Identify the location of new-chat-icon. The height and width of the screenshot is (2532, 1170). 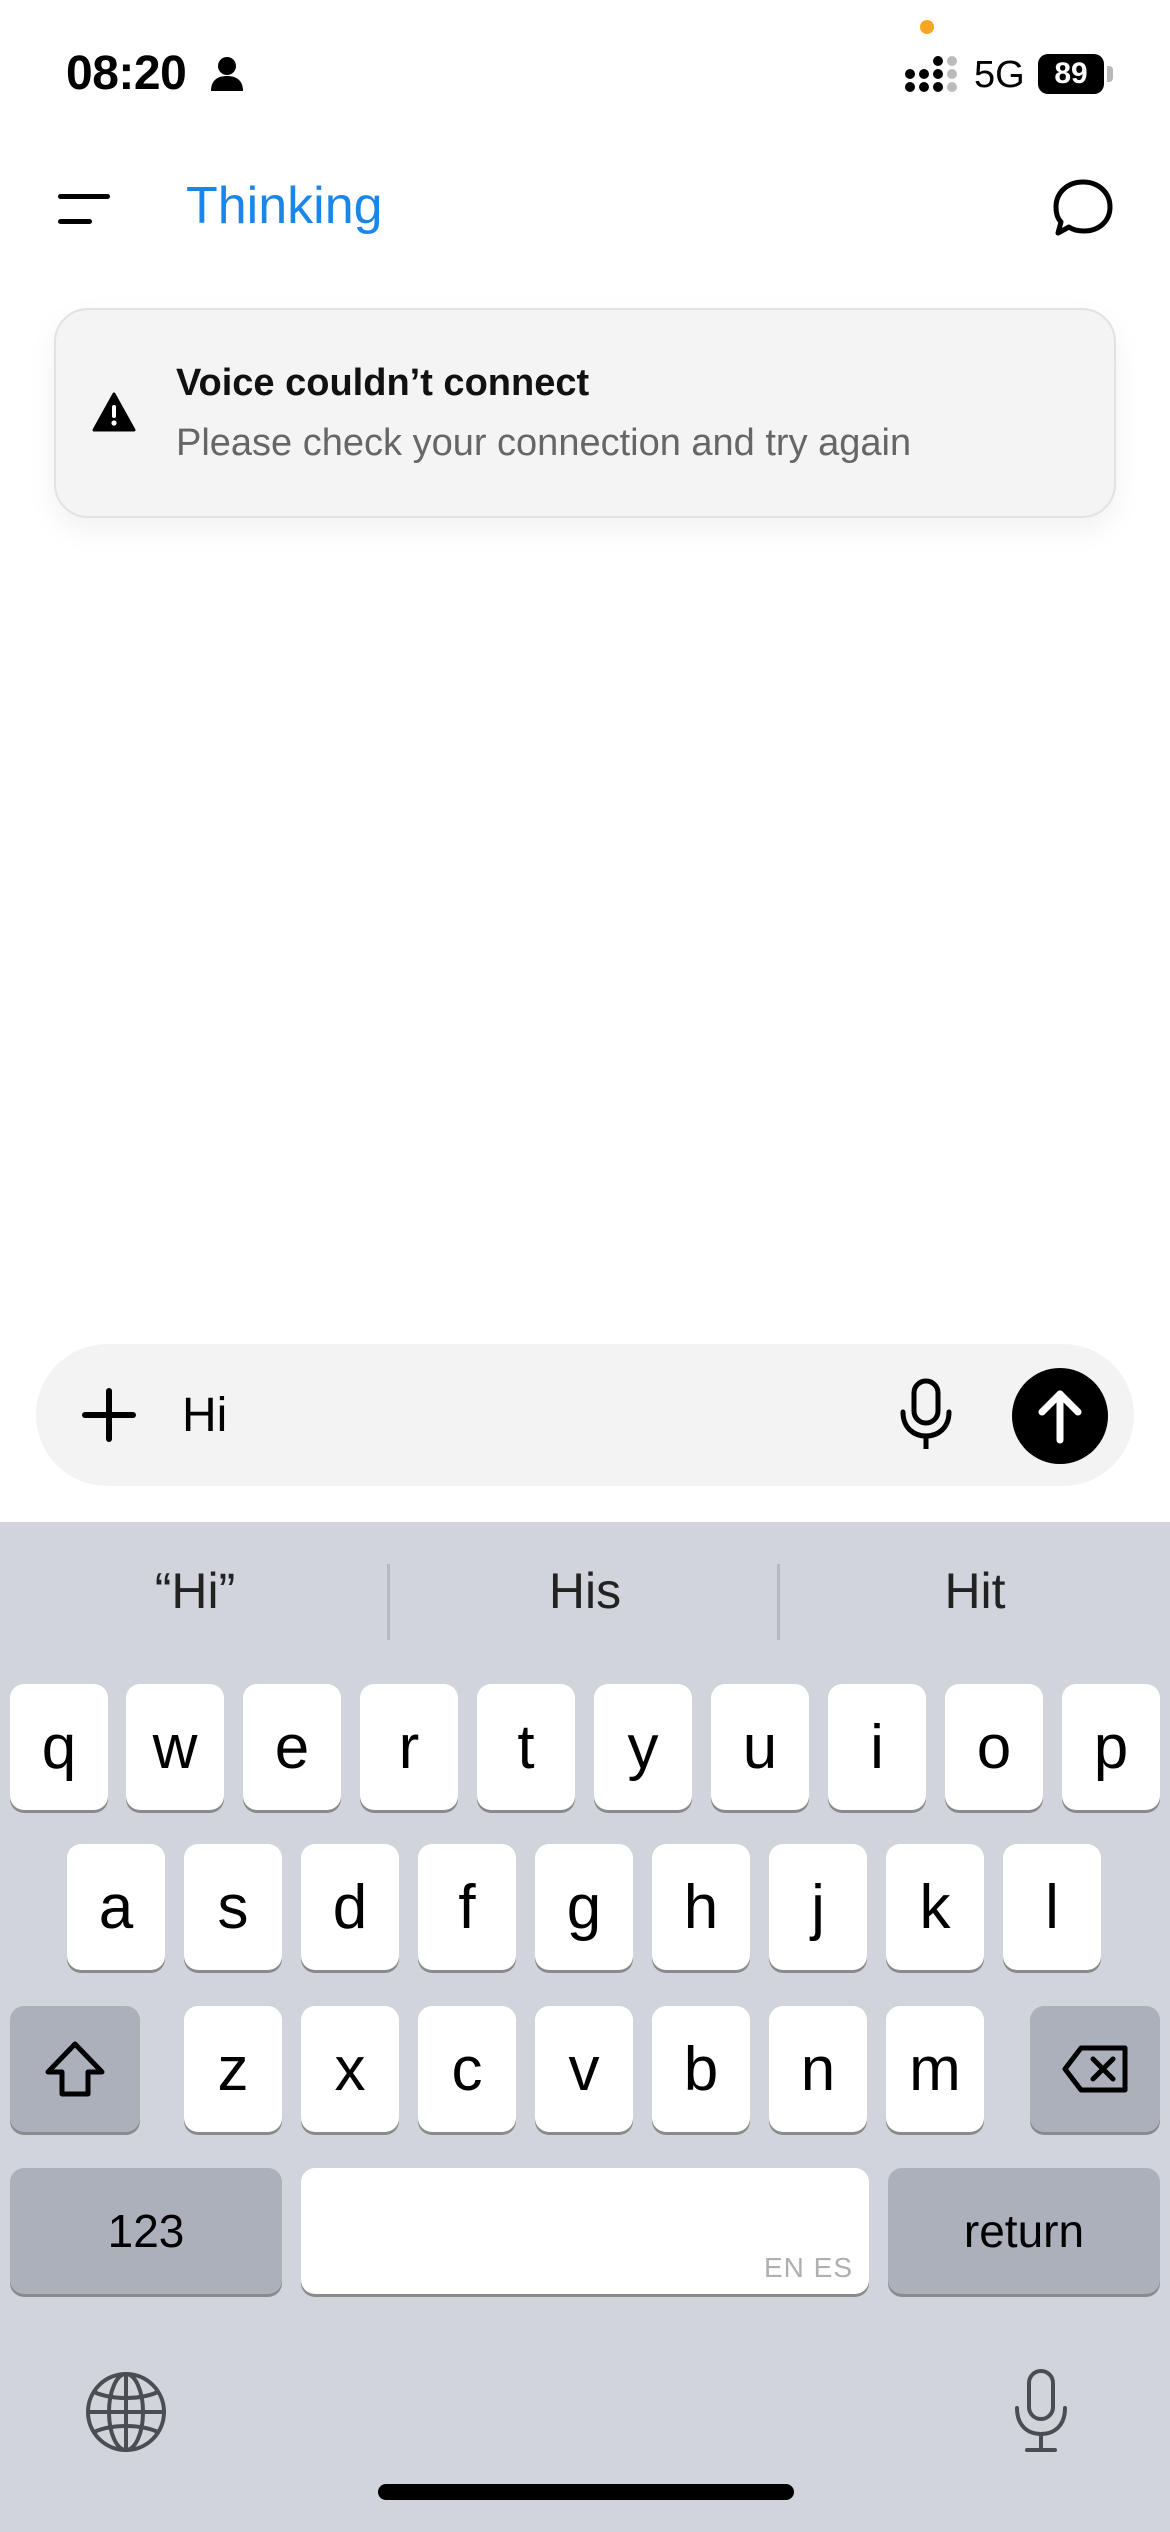
(1083, 208).